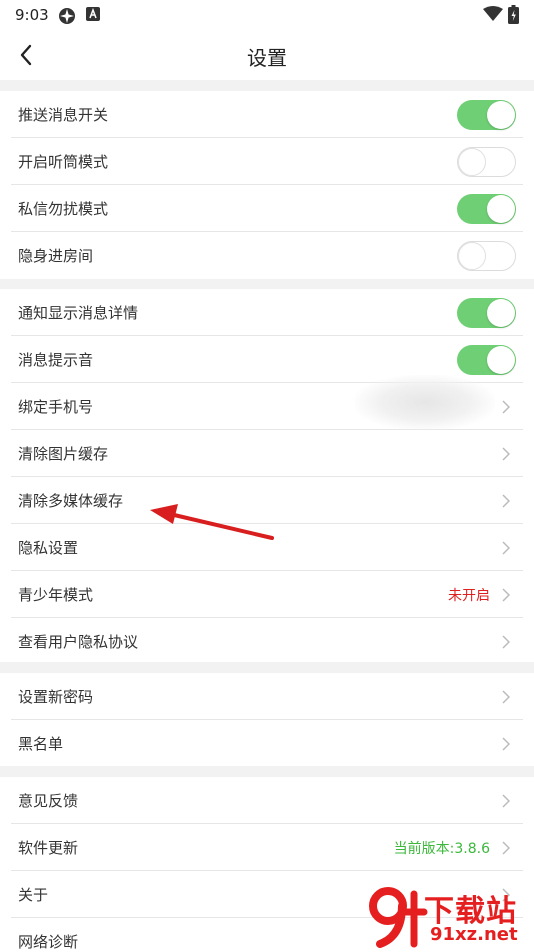 Image resolution: width=534 pixels, height=952 pixels. What do you see at coordinates (48, 801) in the screenshot?
I see `row-label: 意见反馈` at bounding box center [48, 801].